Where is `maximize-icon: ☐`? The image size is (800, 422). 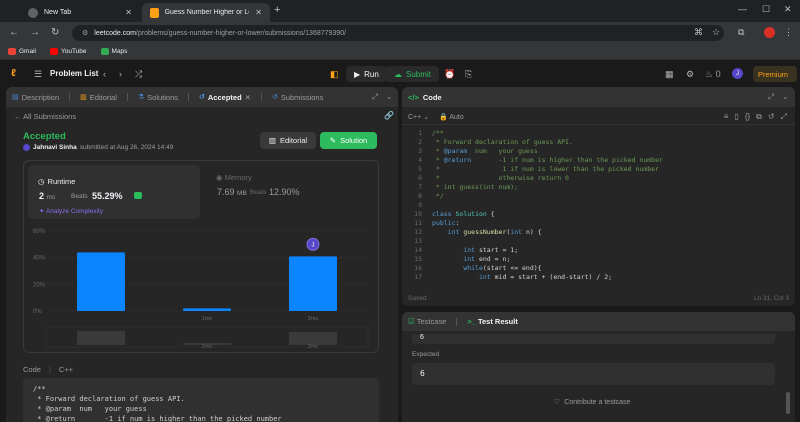
maximize-icon: ☐ is located at coordinates (766, 9).